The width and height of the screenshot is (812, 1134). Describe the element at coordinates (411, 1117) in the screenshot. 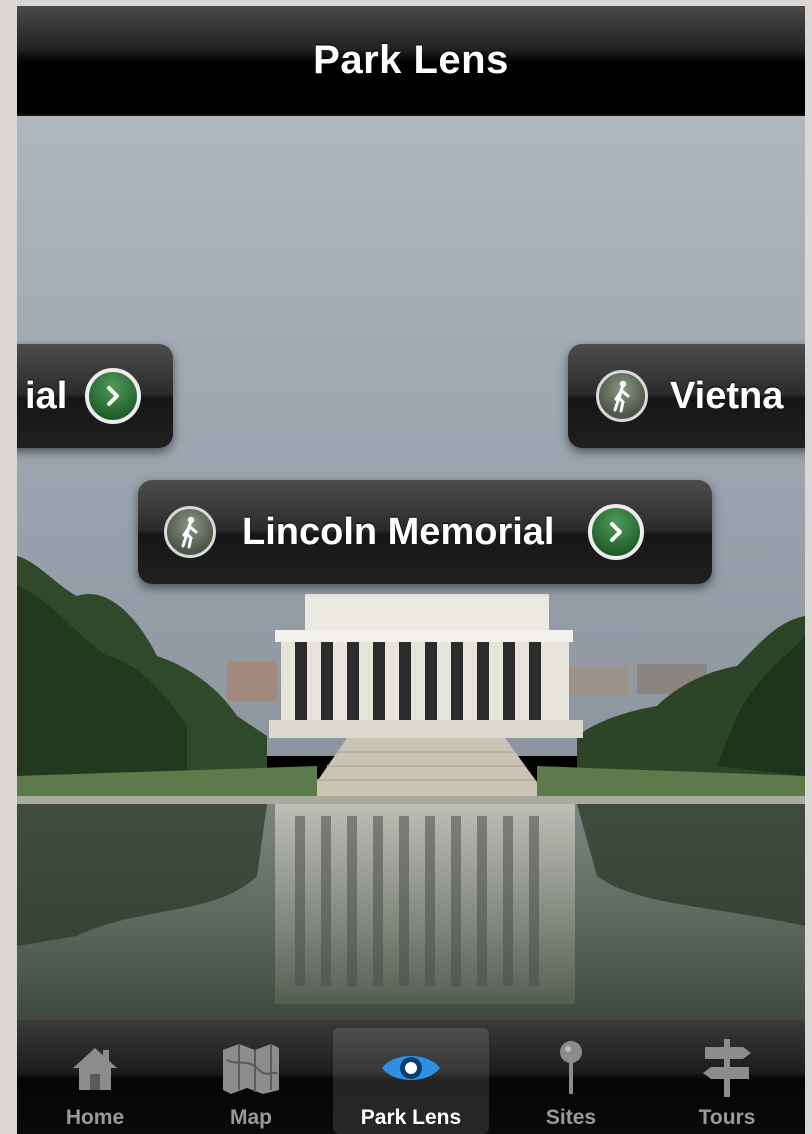

I see `tab-park-lens-label: Park Lens` at that location.